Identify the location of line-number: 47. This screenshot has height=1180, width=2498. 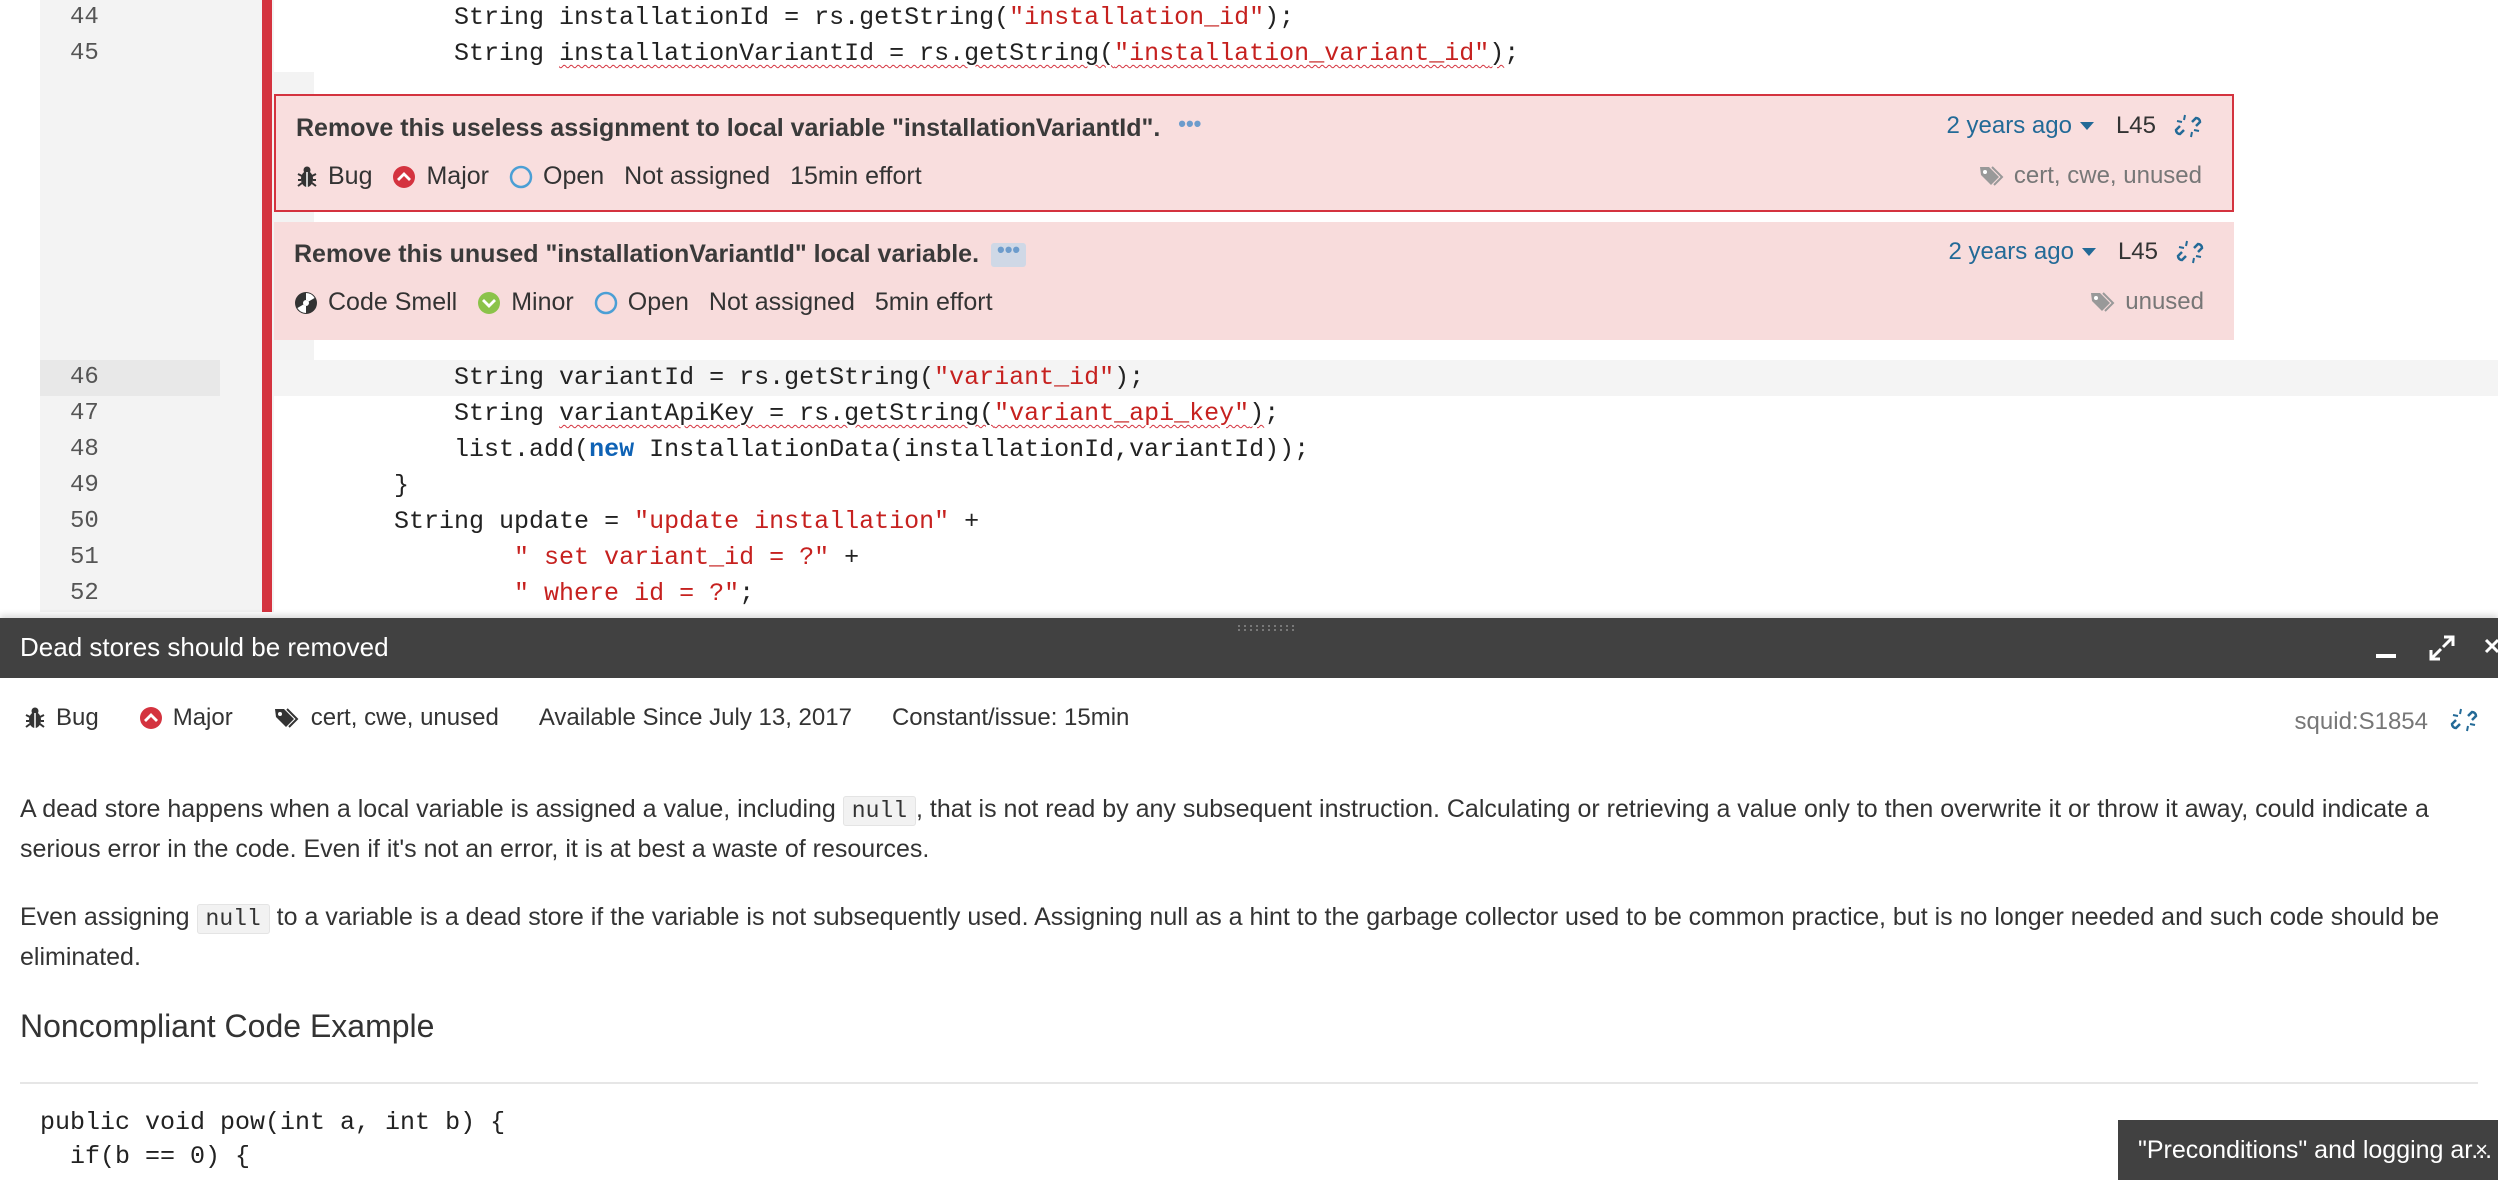
(130, 414).